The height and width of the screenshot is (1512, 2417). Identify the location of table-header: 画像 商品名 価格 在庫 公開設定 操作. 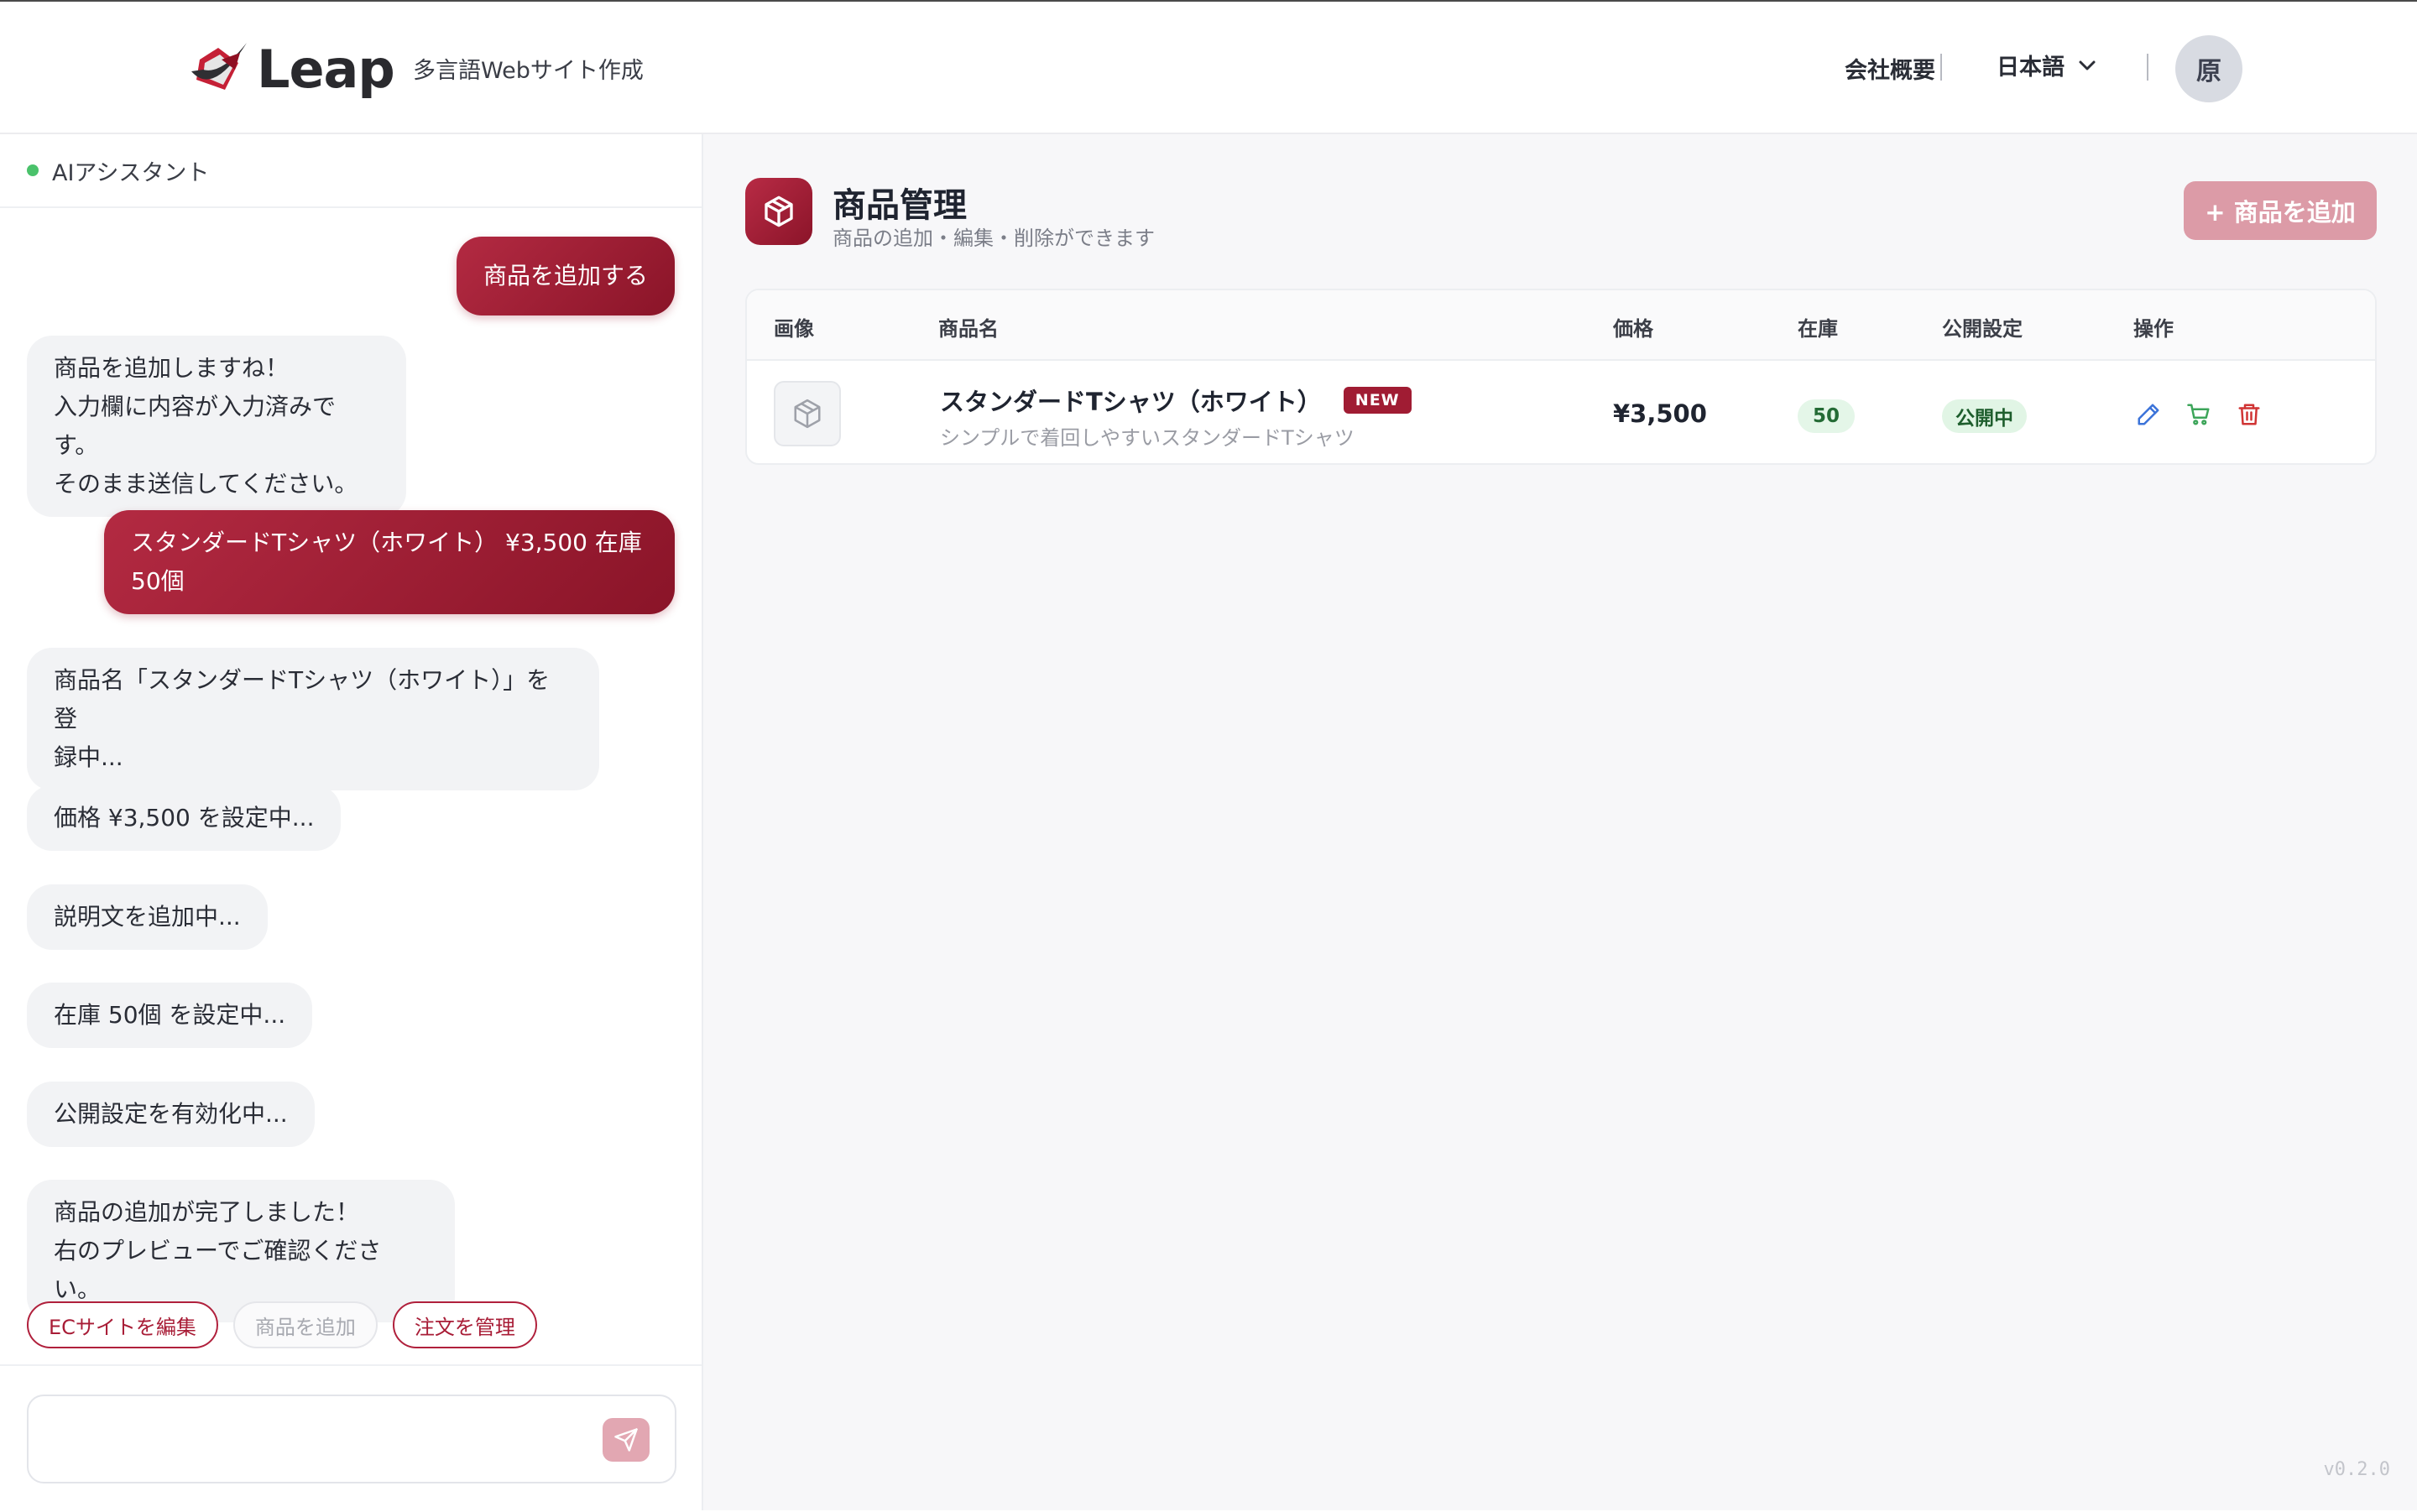
(1561, 326).